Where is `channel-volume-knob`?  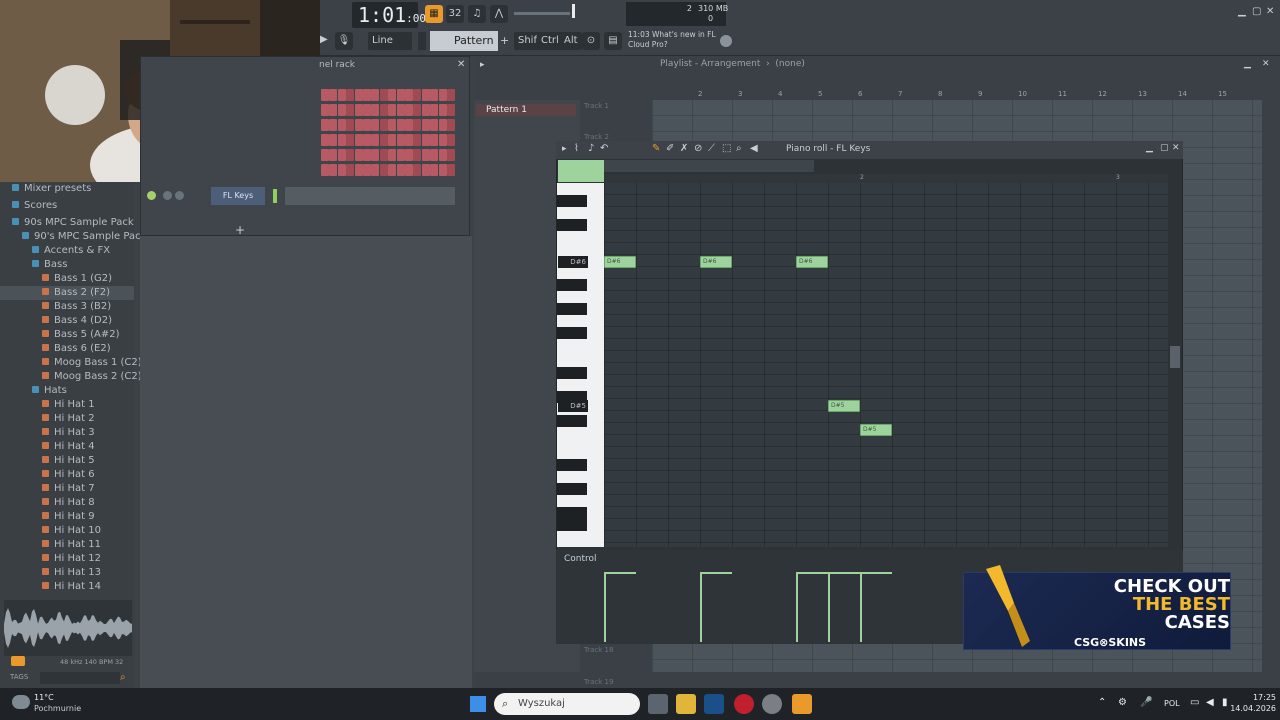 channel-volume-knob is located at coordinates (179, 195).